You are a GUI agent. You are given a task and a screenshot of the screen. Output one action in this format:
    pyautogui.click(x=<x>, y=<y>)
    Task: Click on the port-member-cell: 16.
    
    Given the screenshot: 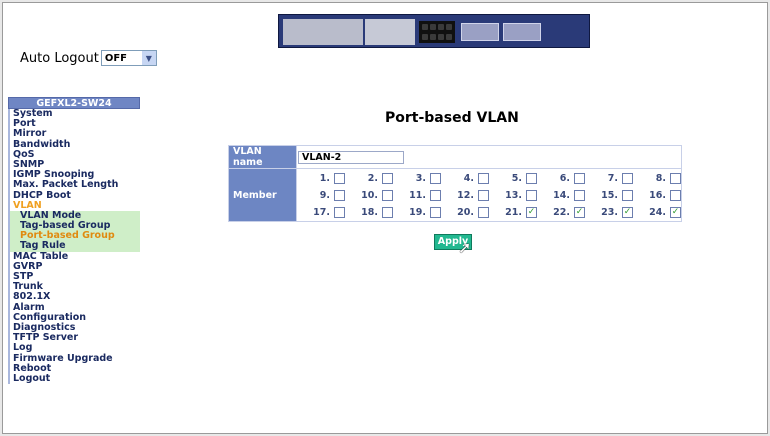 What is the action you would take?
    pyautogui.click(x=657, y=195)
    